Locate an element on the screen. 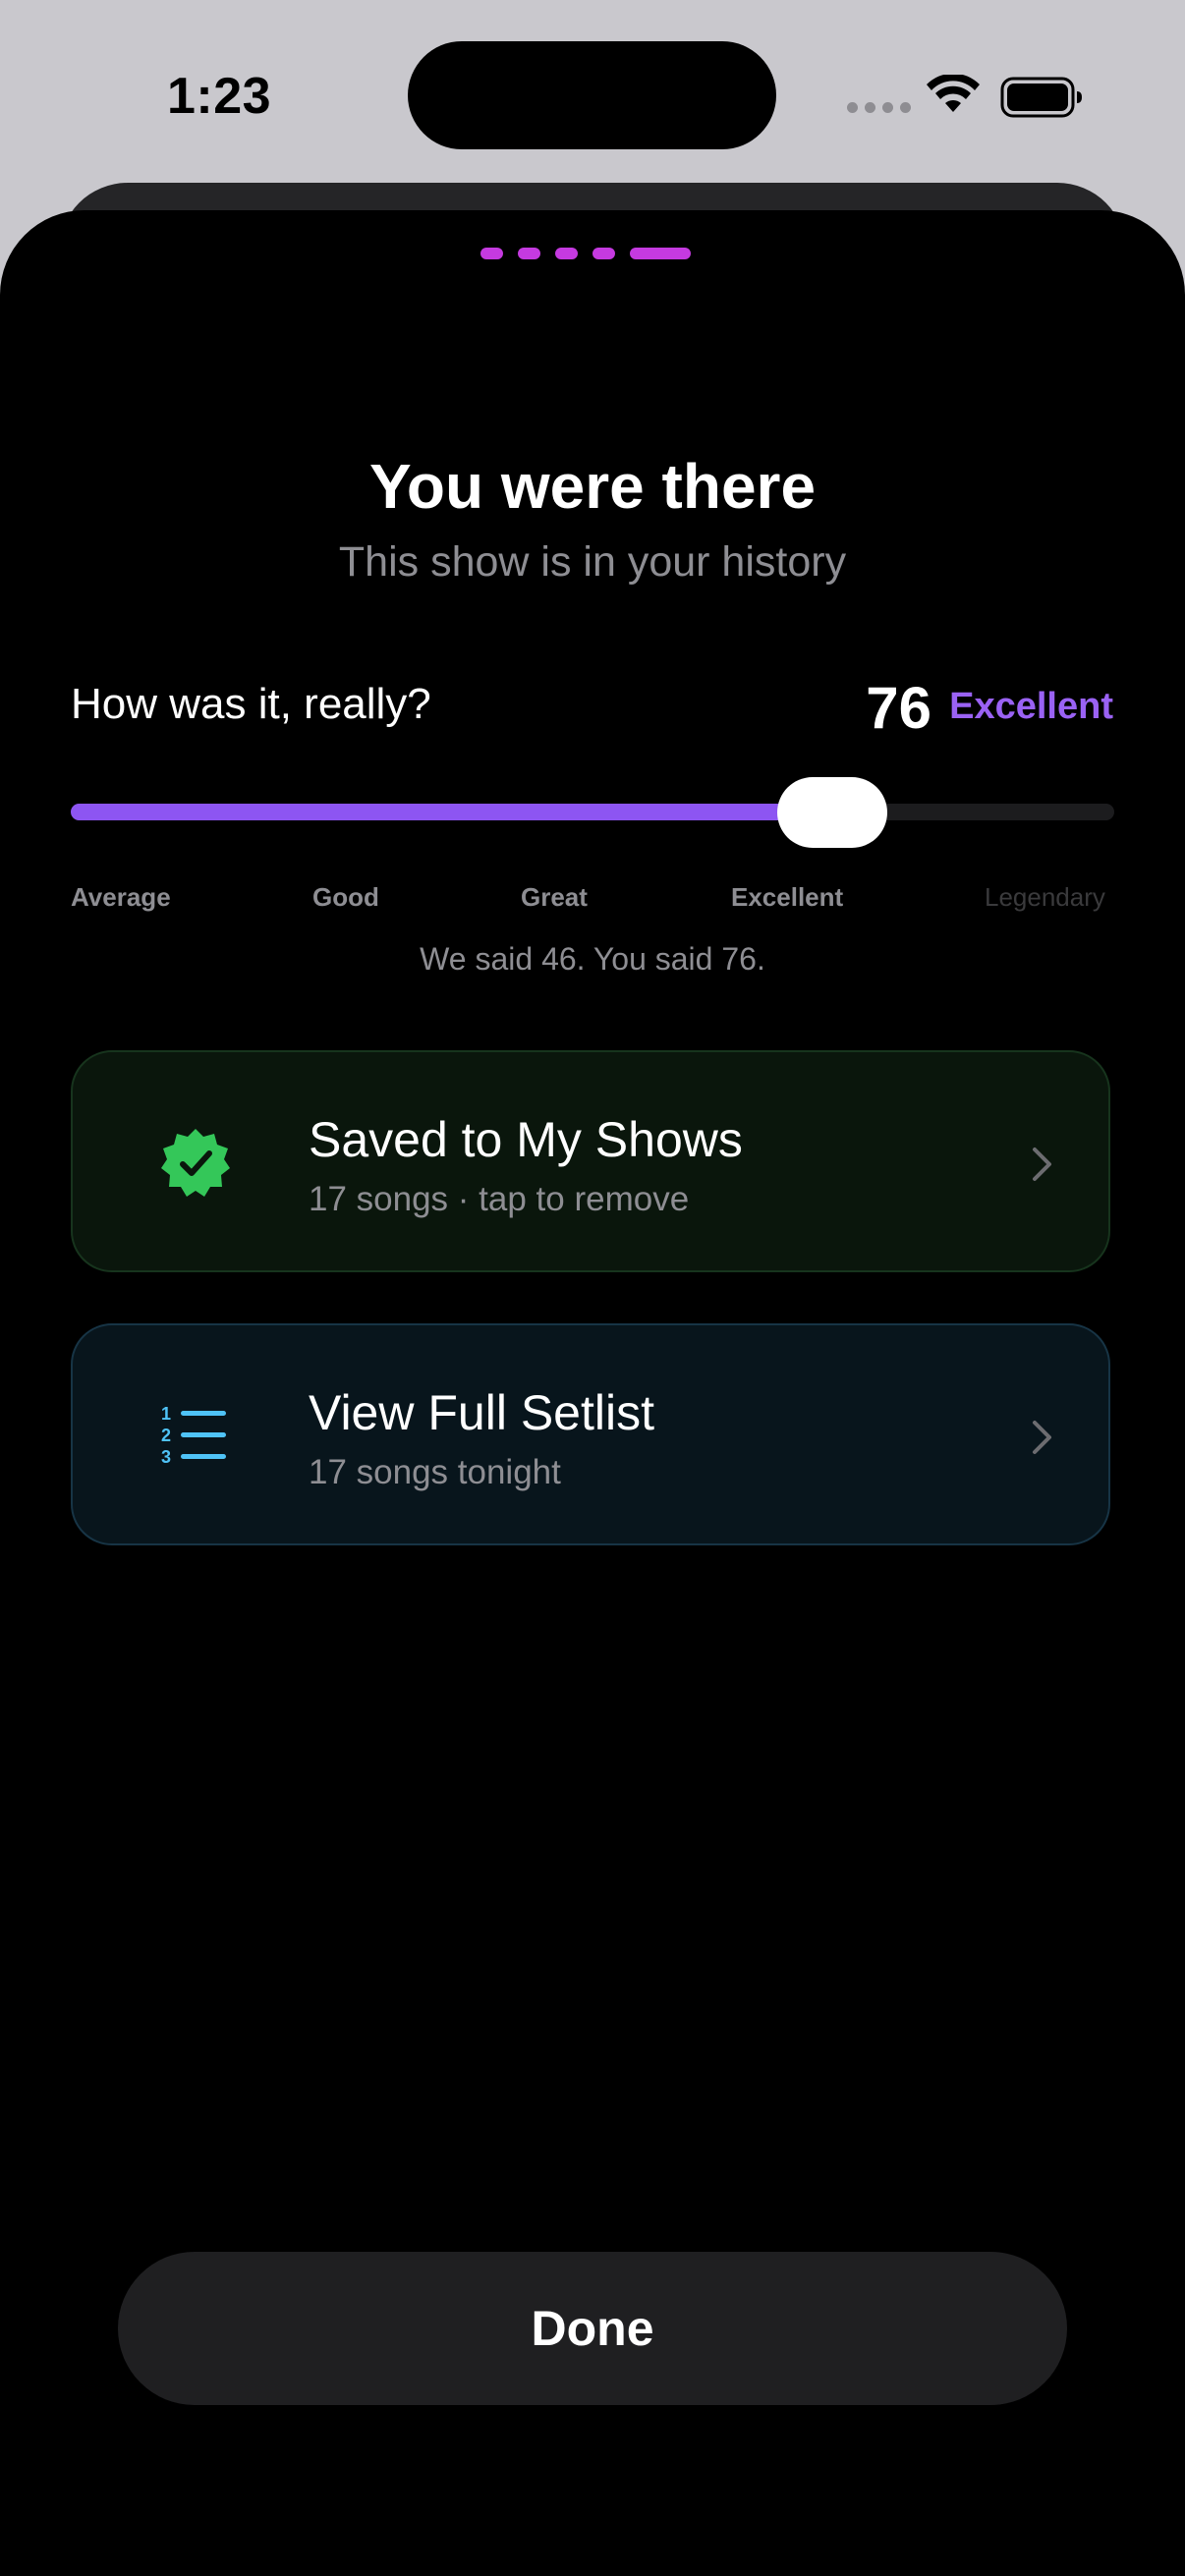  svg-text: 1 is located at coordinates (166, 1414).